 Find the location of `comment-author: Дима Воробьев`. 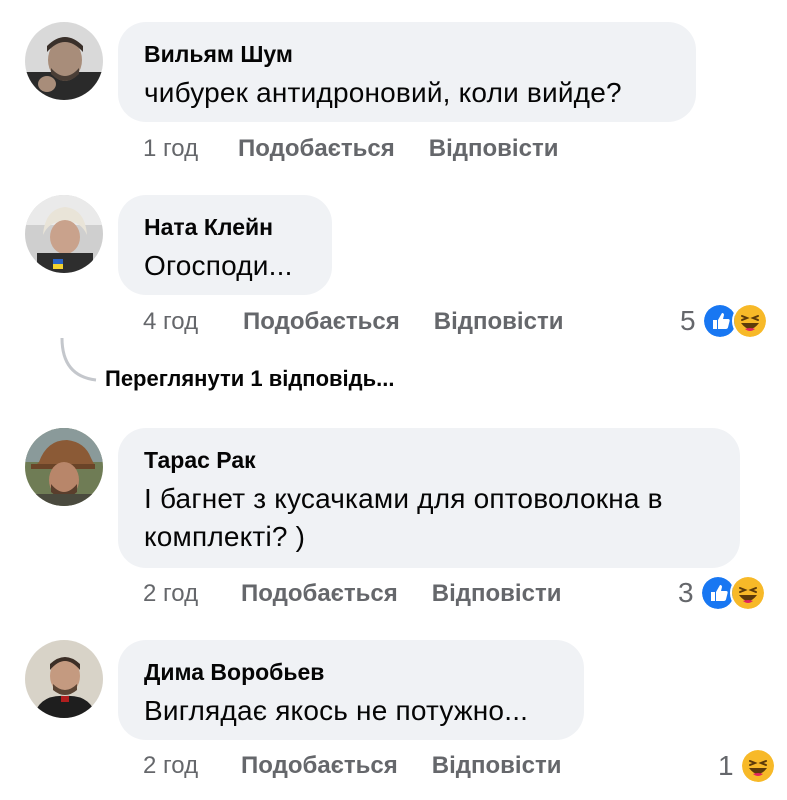

comment-author: Дима Воробьев is located at coordinates (351, 672).